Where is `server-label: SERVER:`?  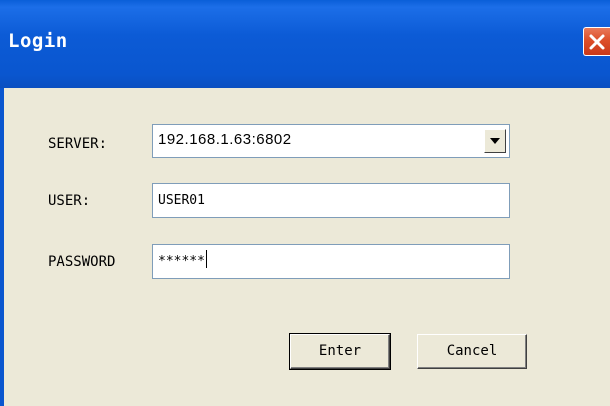 server-label: SERVER: is located at coordinates (78, 144).